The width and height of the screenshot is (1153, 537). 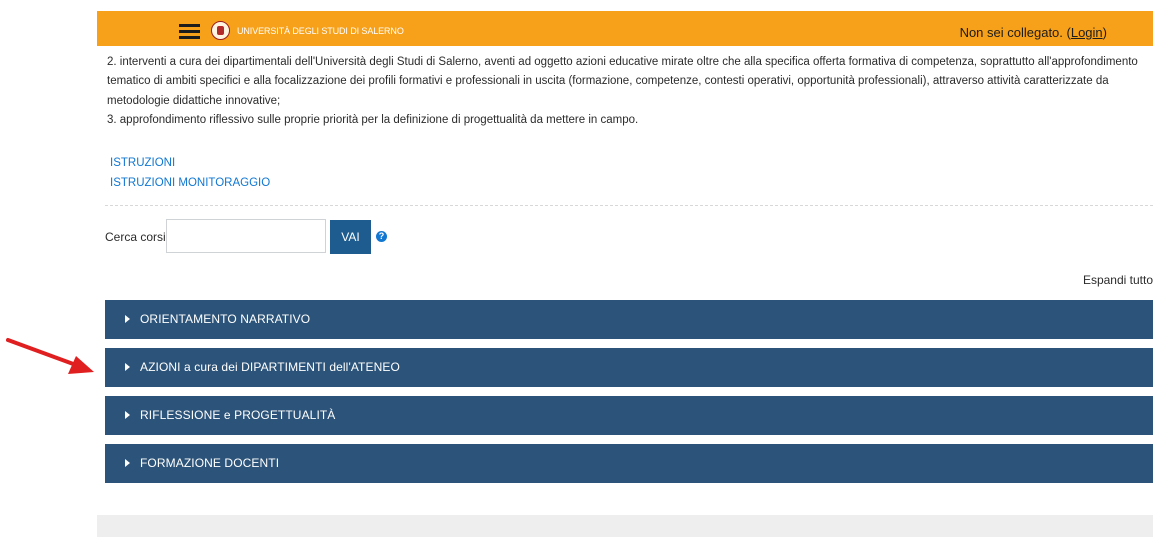 What do you see at coordinates (210, 463) in the screenshot?
I see `category-label: FORMAZIONE DOCENTI` at bounding box center [210, 463].